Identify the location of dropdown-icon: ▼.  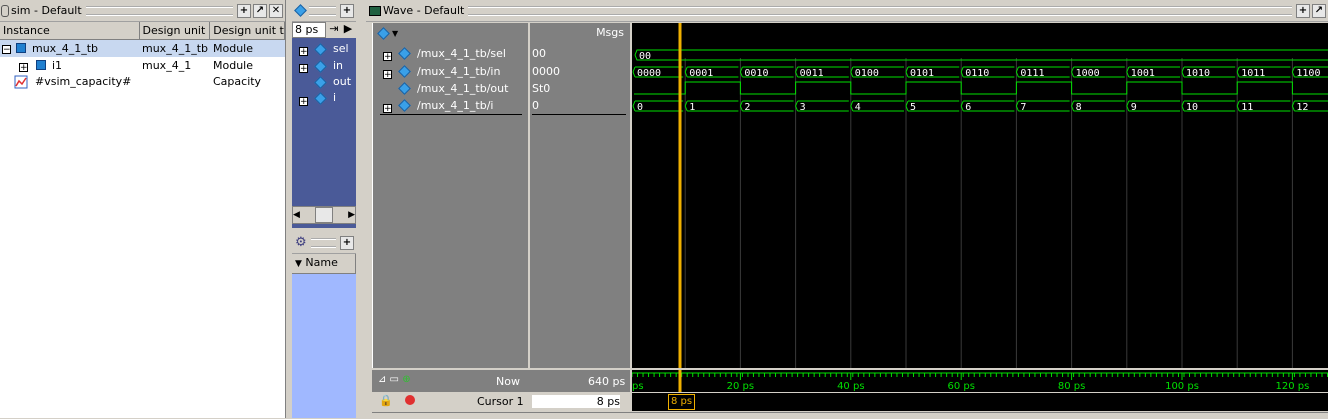
(395, 33).